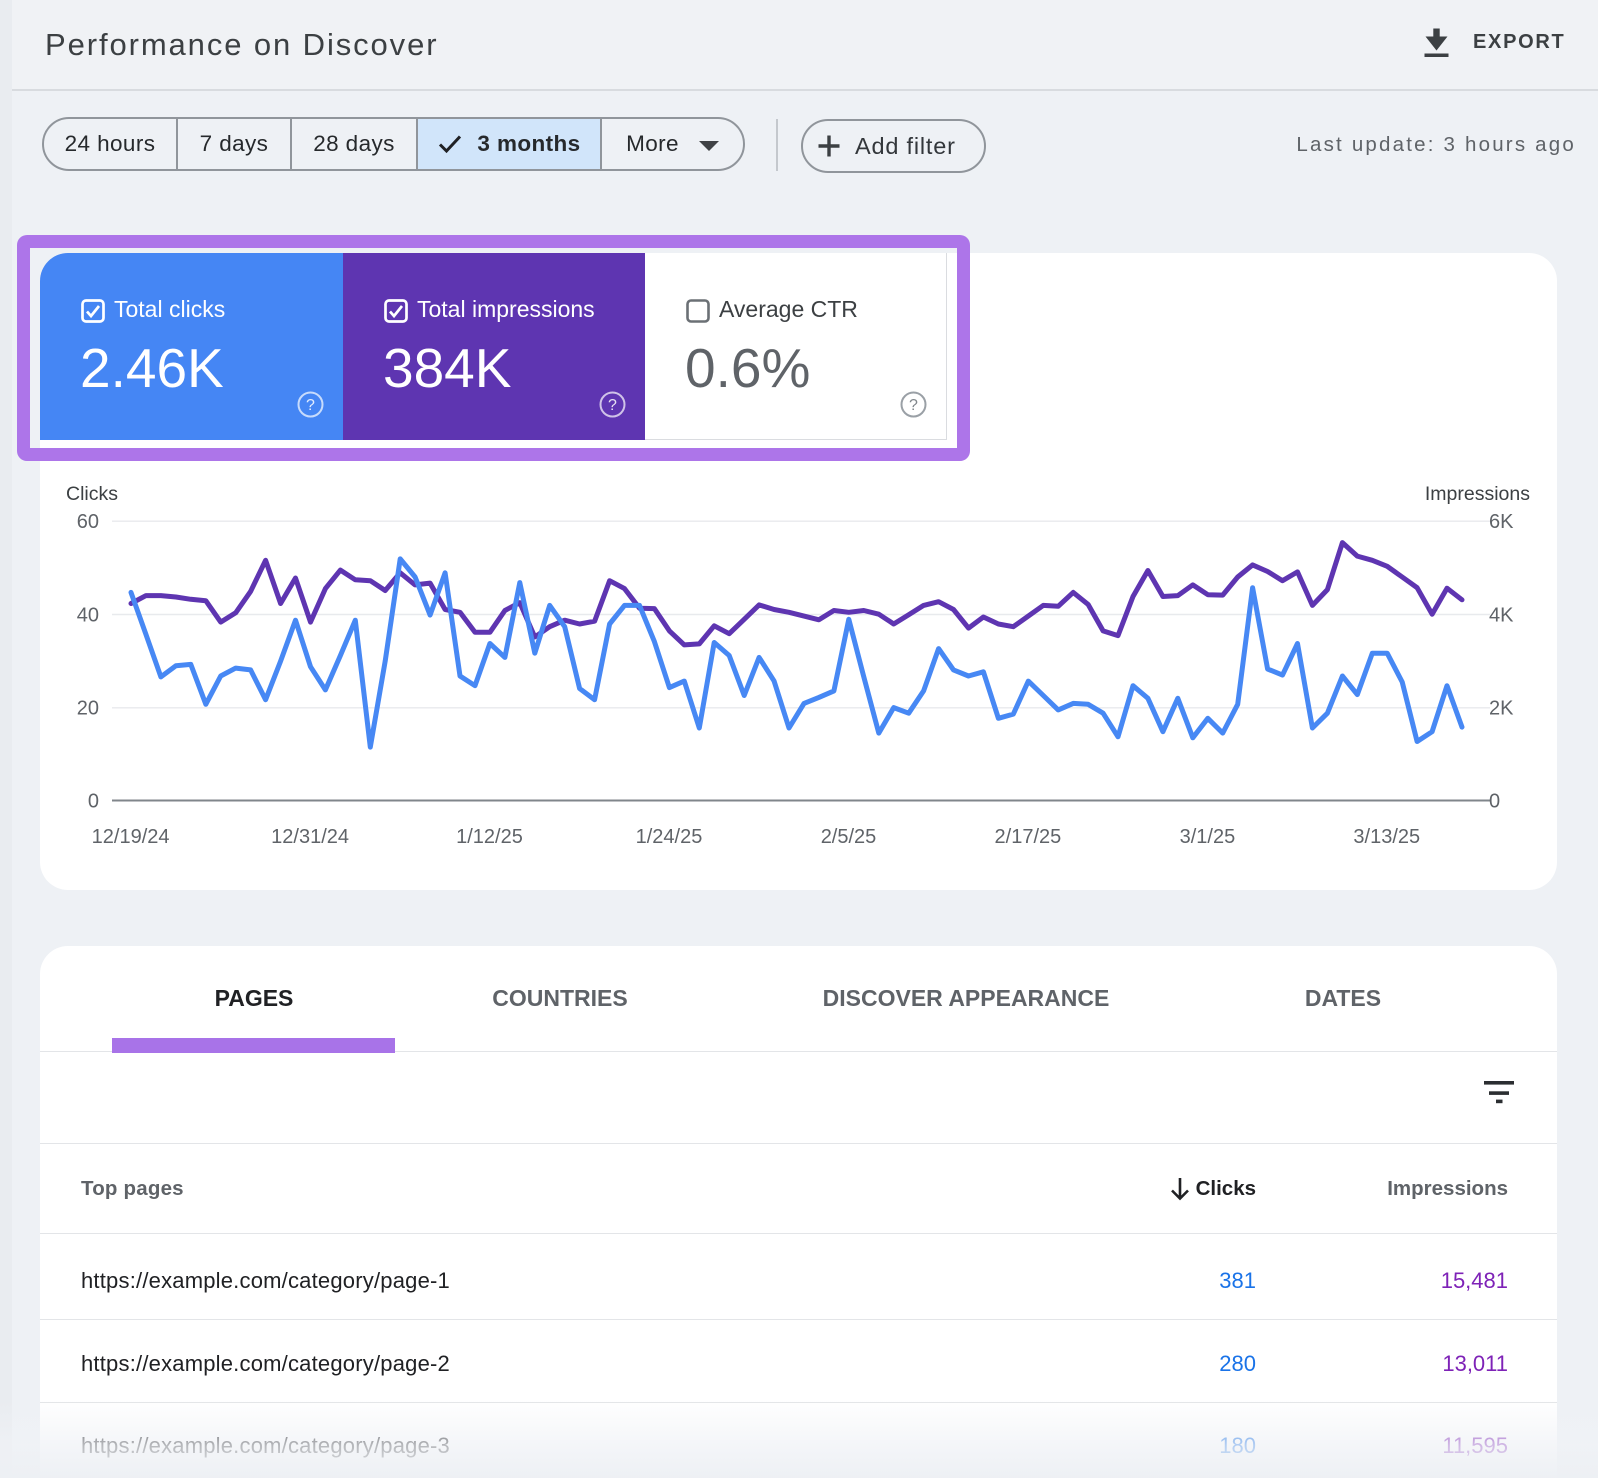  What do you see at coordinates (849, 837) in the screenshot?
I see `svg-text: 2/5/25` at bounding box center [849, 837].